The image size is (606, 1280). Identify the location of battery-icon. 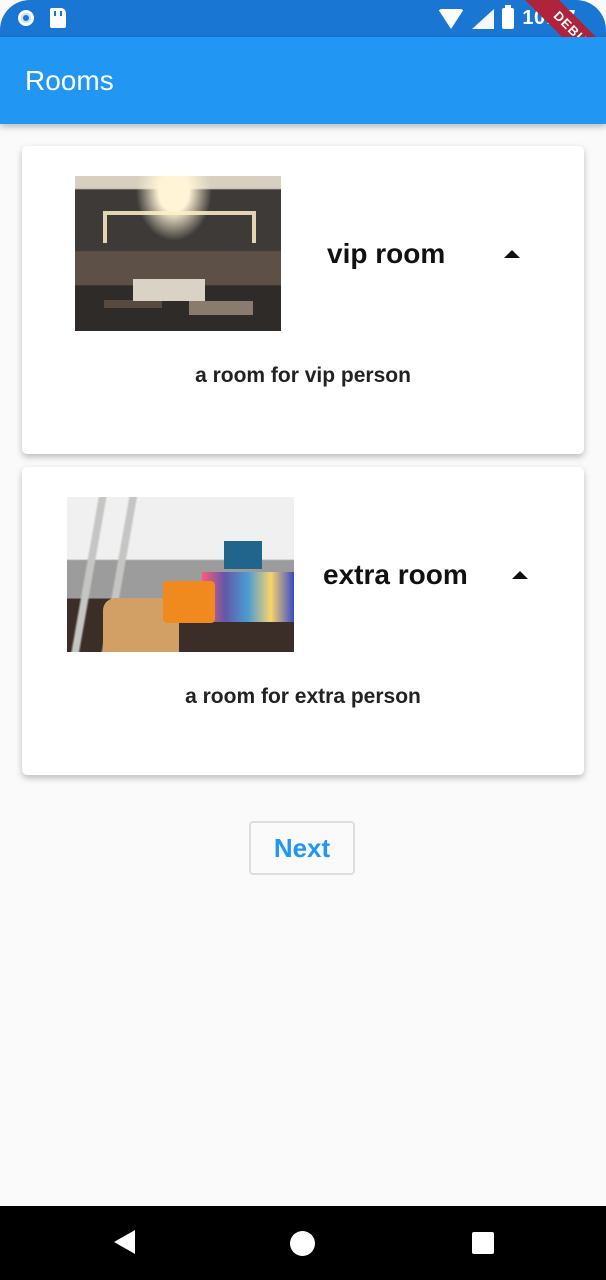
(508, 17).